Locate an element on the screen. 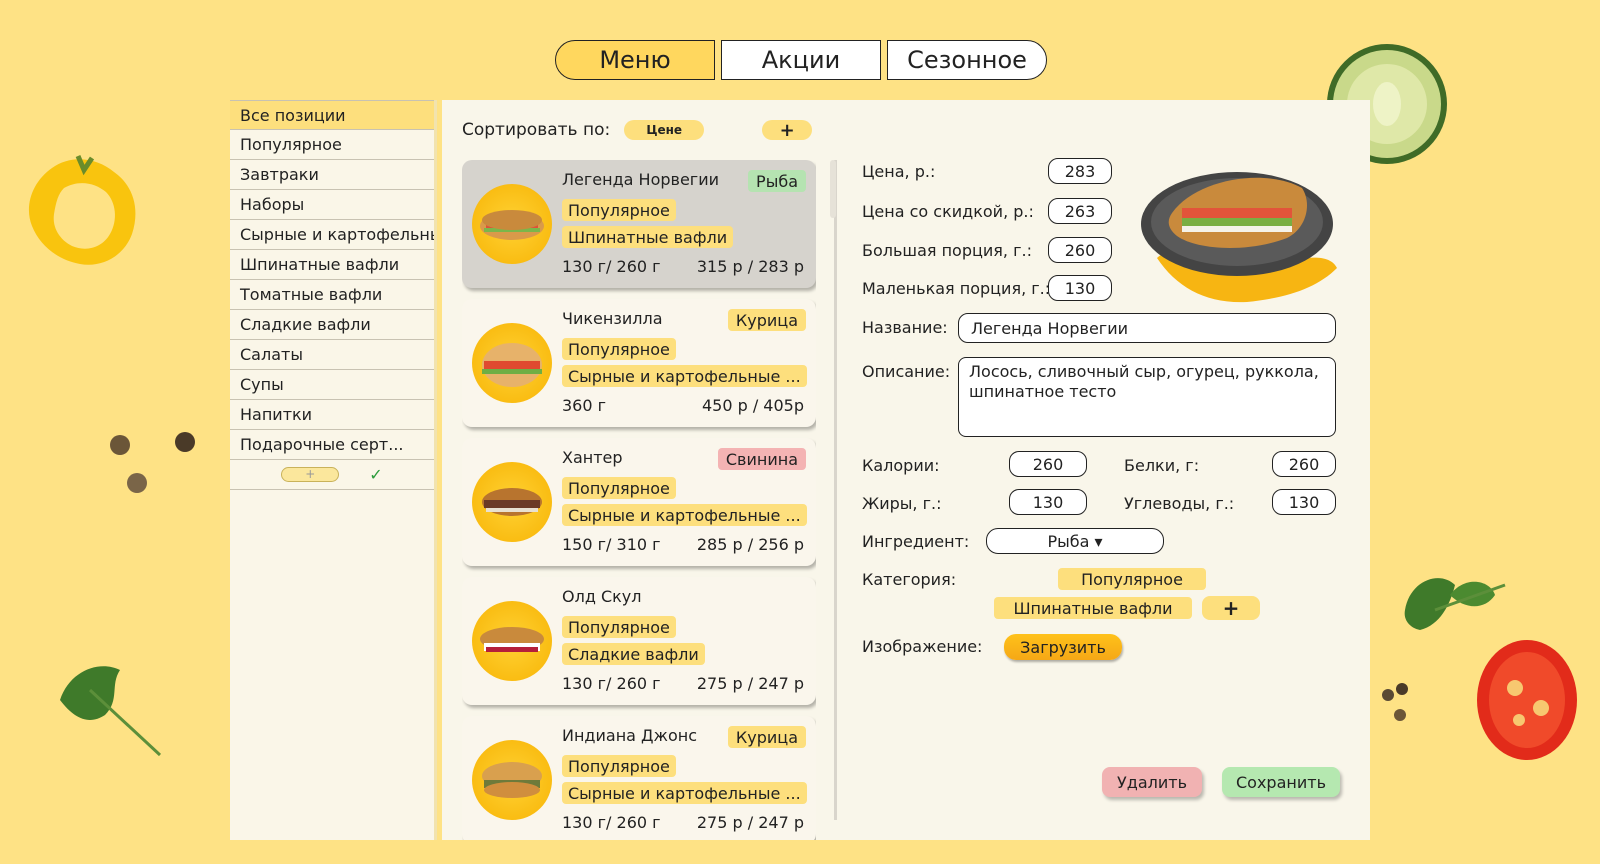 This screenshot has height=864, width=1600. top-tabs: Меню Акции Сезонное is located at coordinates (801, 60).